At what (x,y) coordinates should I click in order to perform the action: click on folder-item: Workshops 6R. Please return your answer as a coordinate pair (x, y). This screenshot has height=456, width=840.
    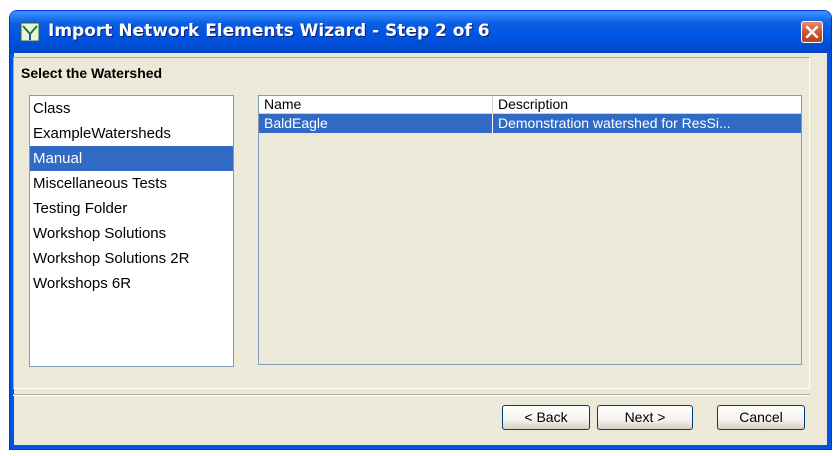
    Looking at the image, I should click on (131, 283).